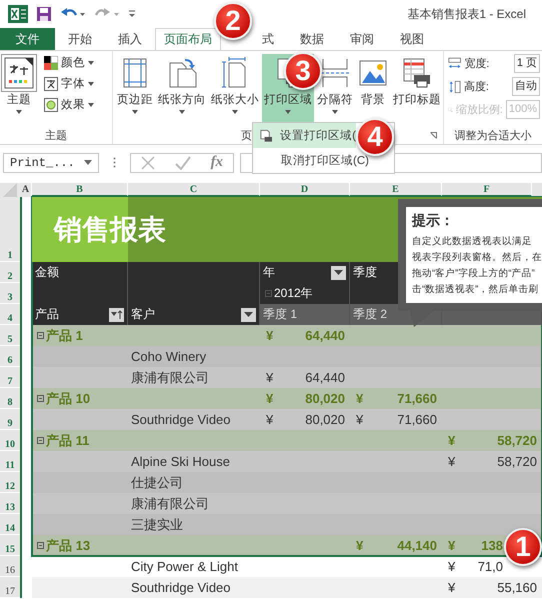 The image size is (542, 599). I want to click on table-cell: 金额, so click(47, 272).